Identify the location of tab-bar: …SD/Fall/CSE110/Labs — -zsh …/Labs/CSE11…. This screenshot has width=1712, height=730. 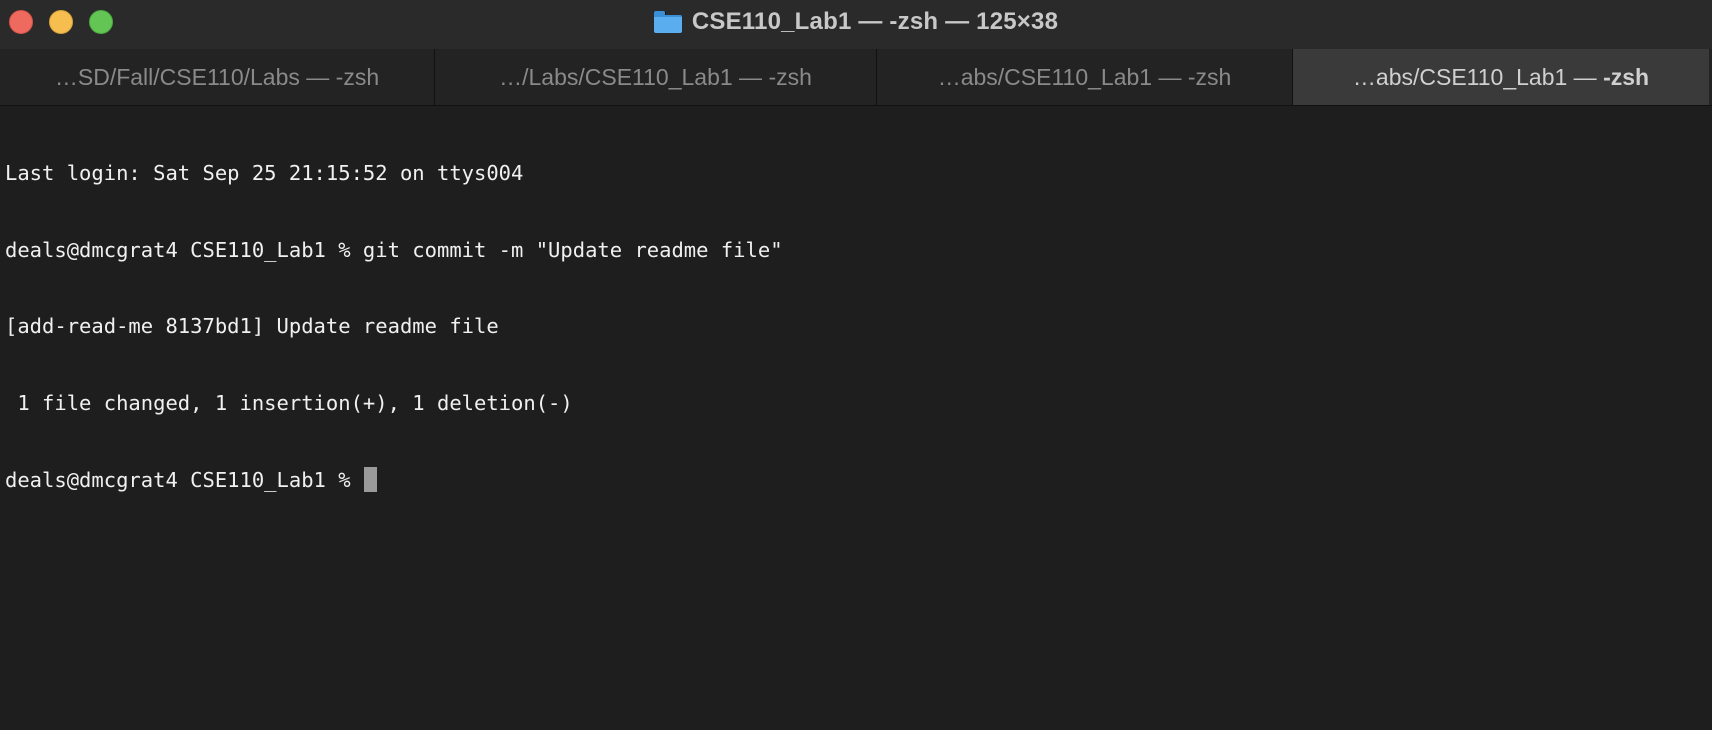
(856, 77).